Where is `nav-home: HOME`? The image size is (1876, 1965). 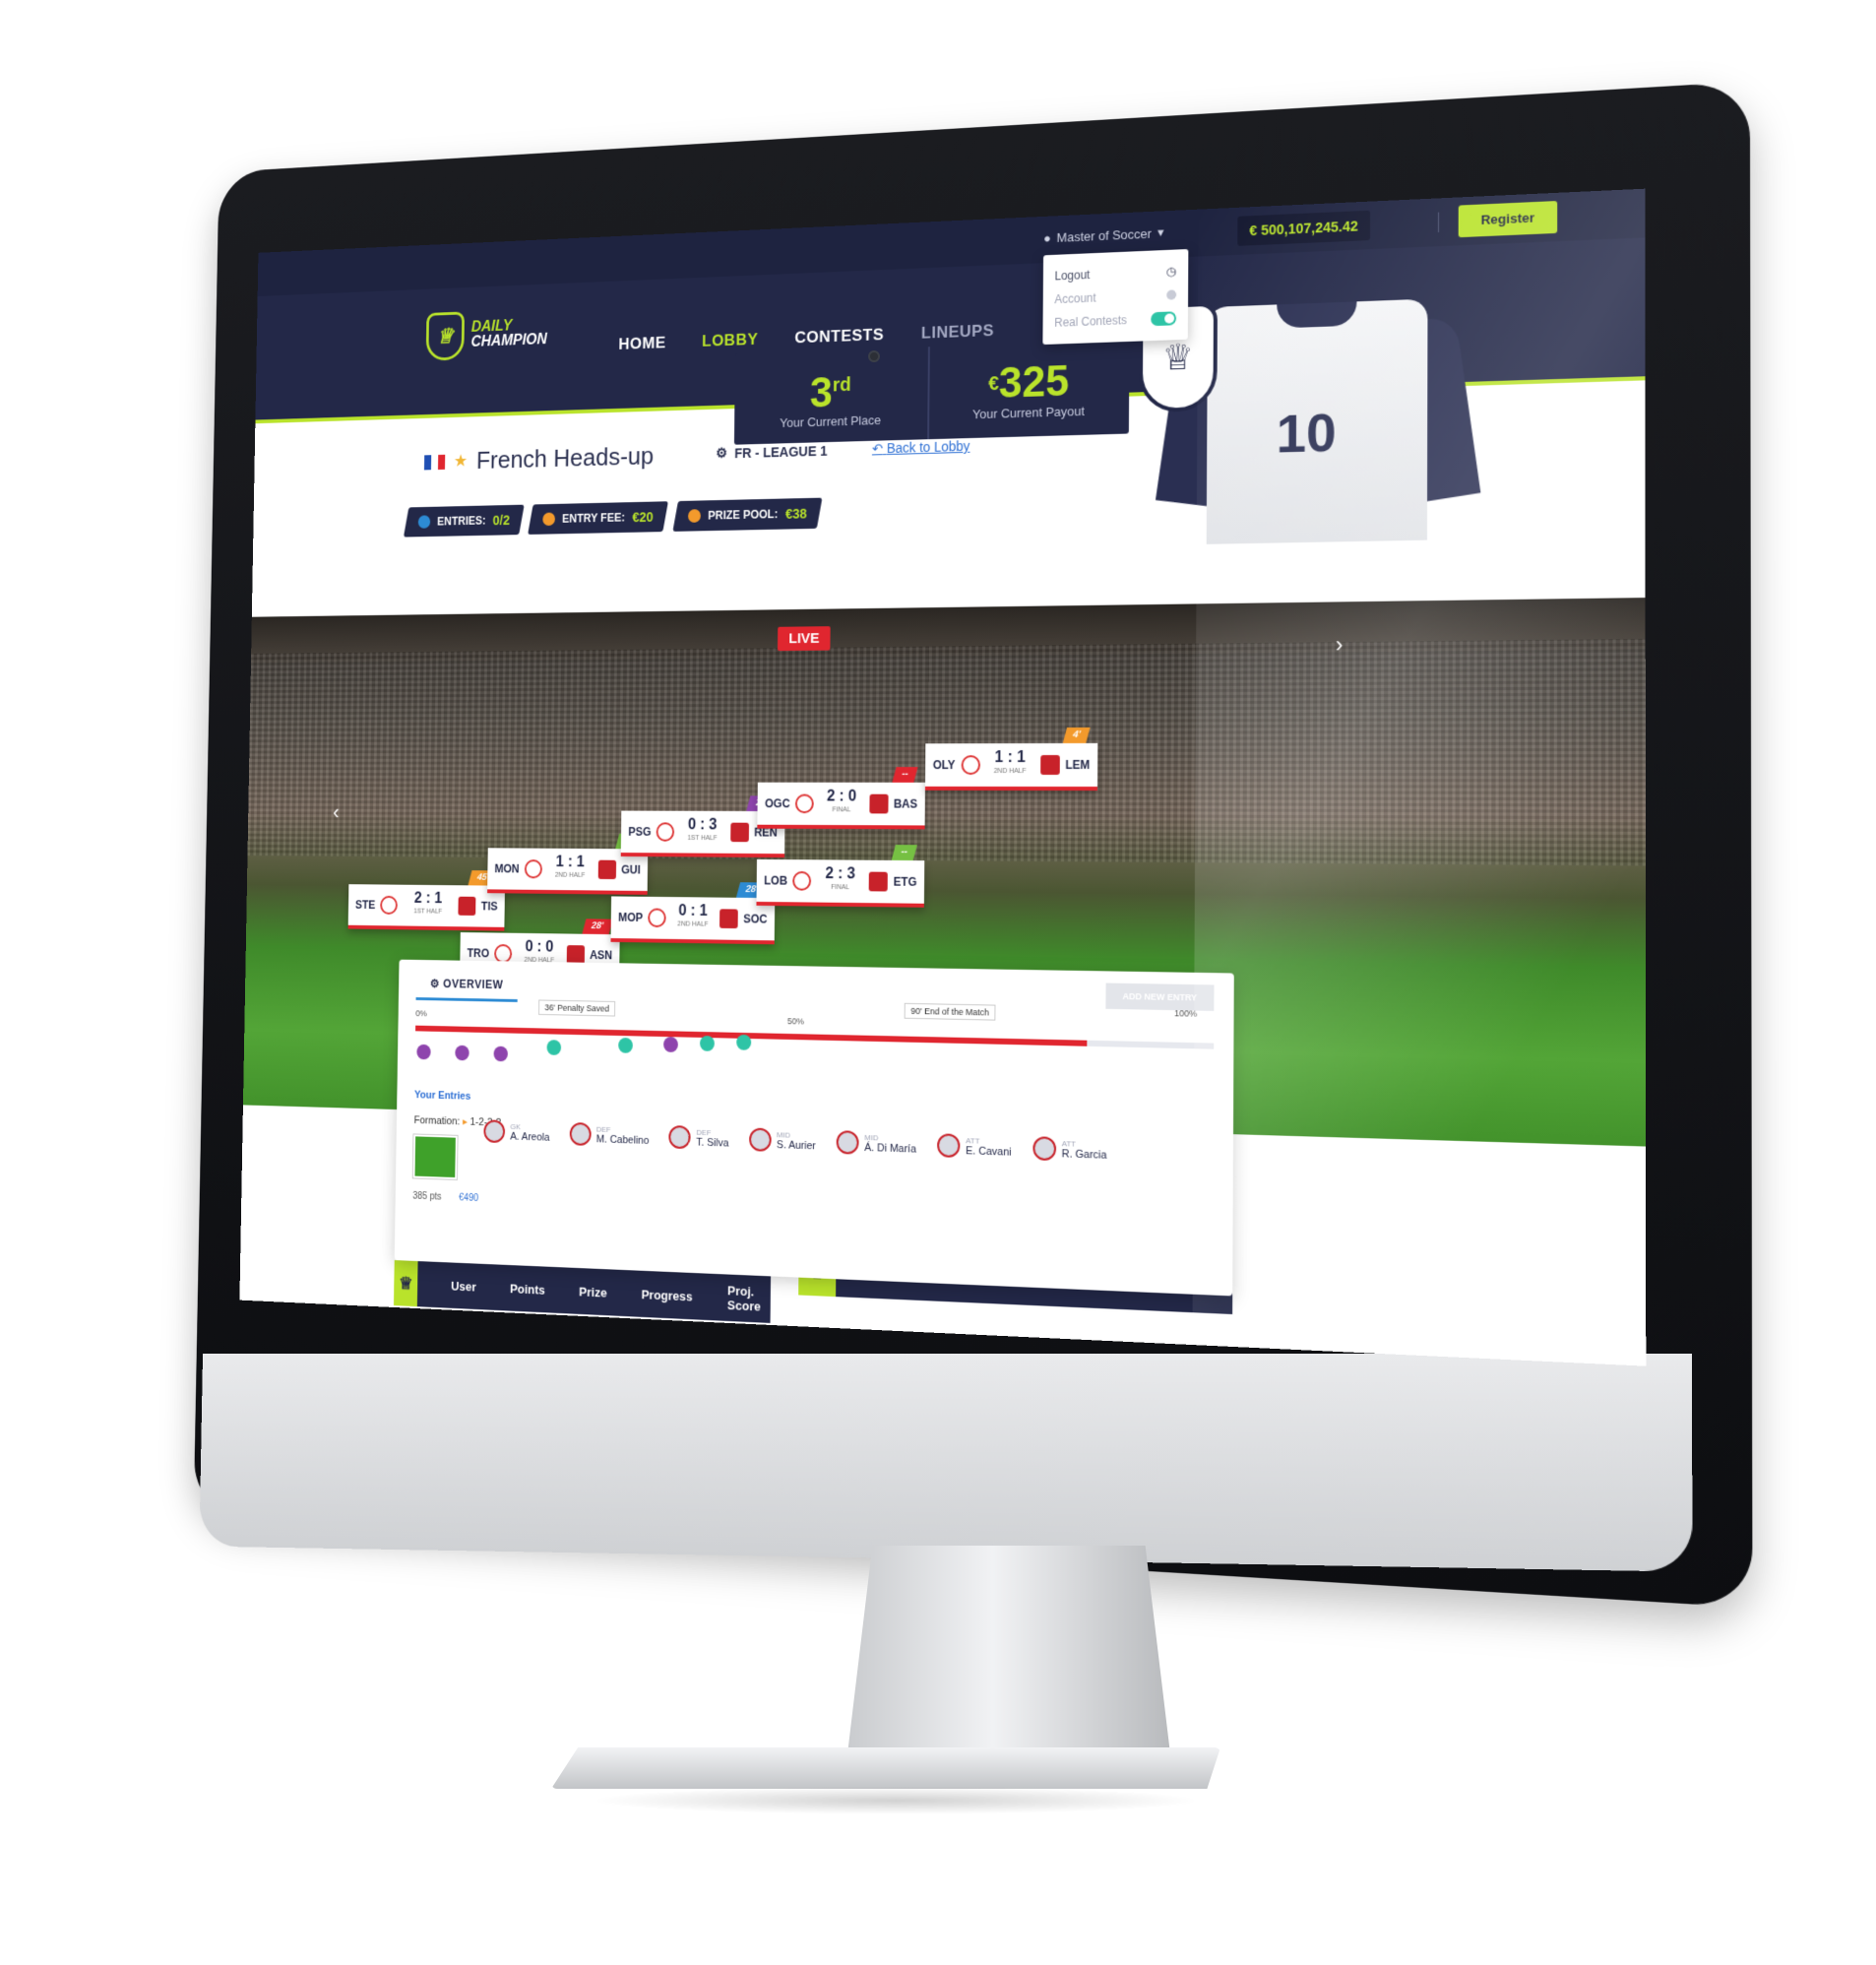 nav-home: HOME is located at coordinates (641, 344).